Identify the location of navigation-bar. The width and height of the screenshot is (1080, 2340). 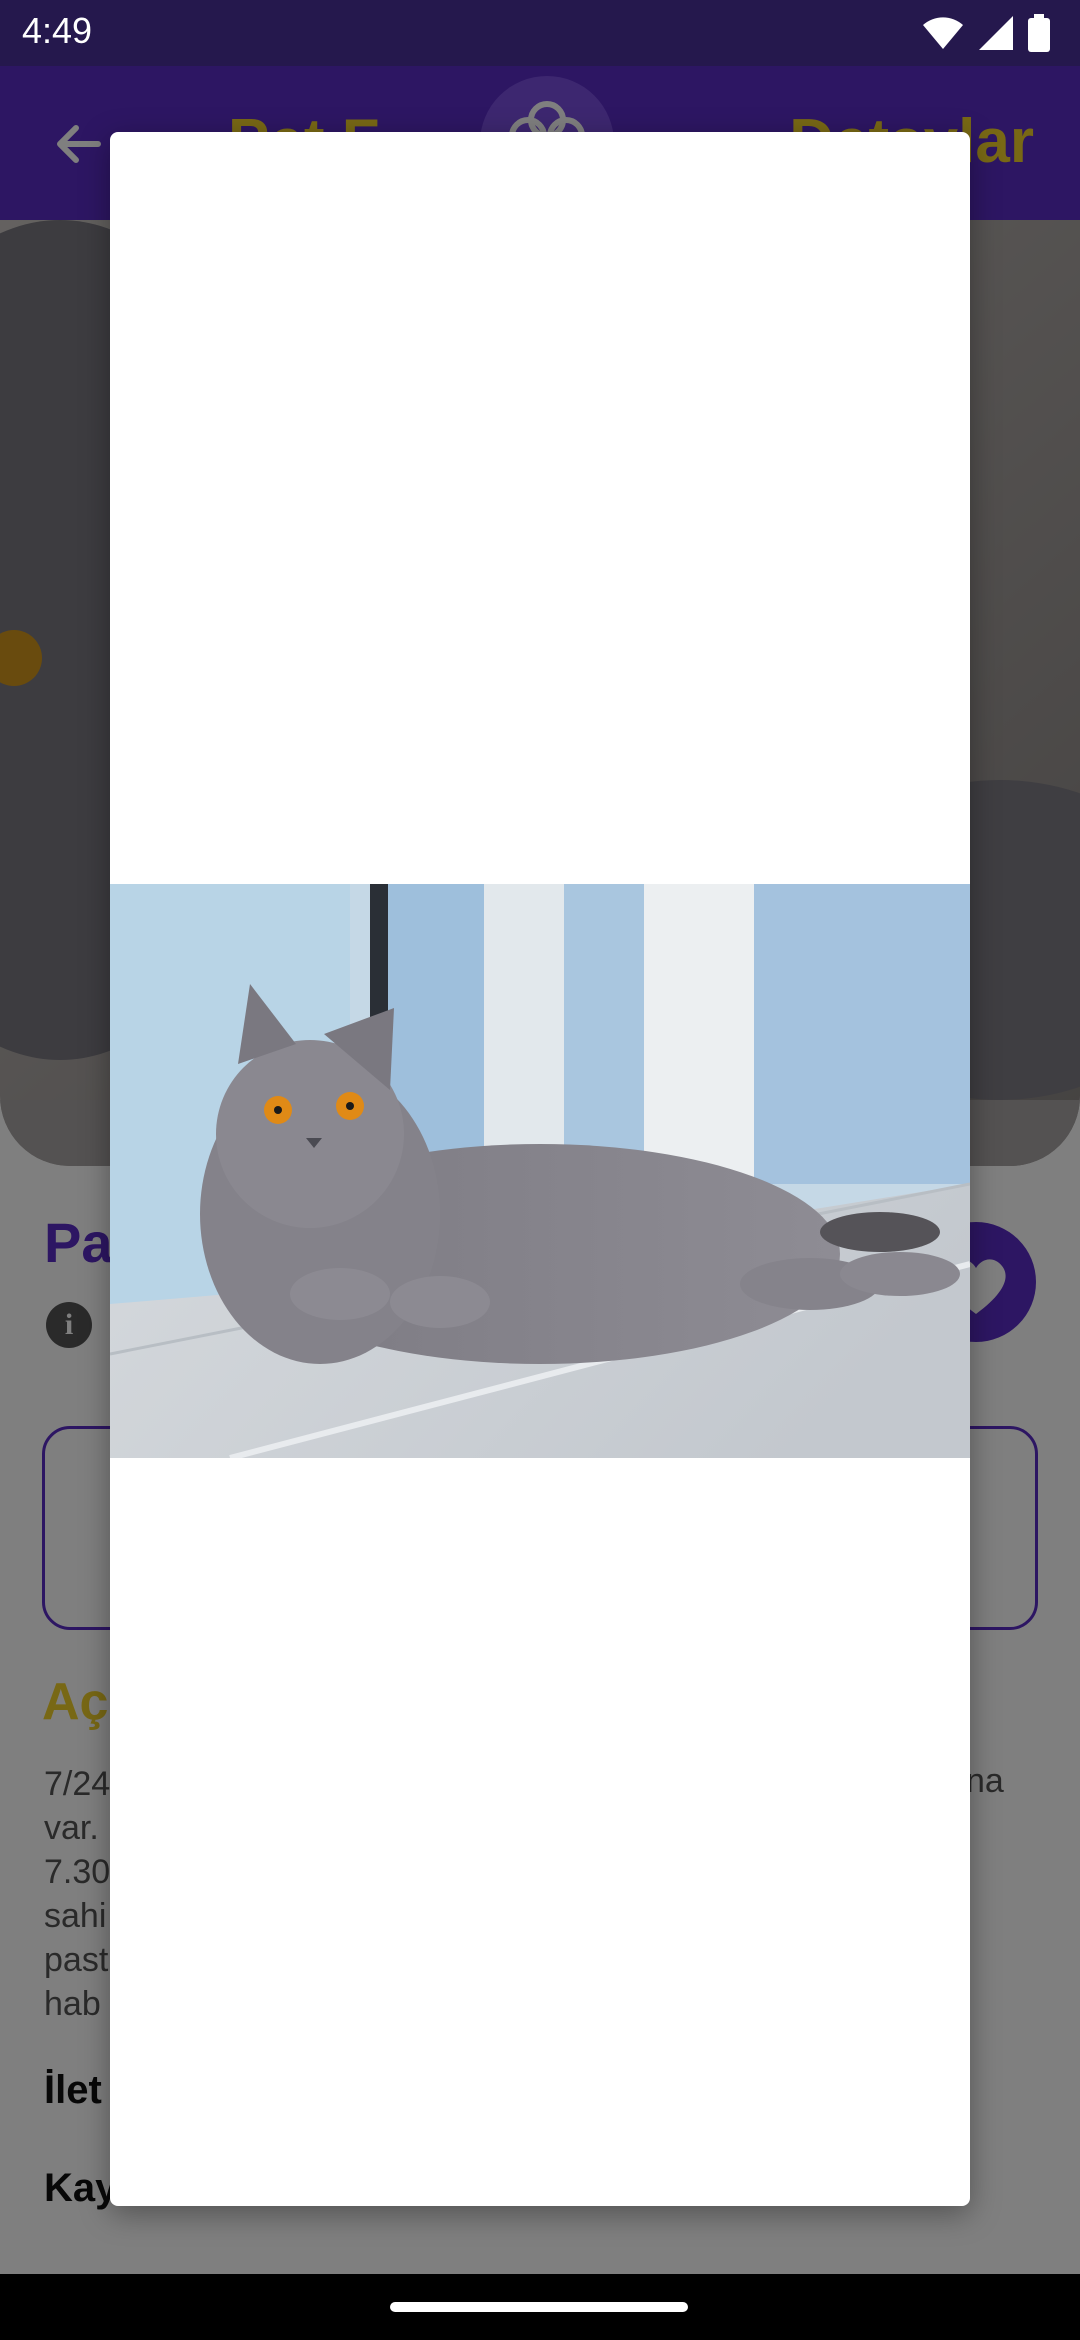
(540, 2307).